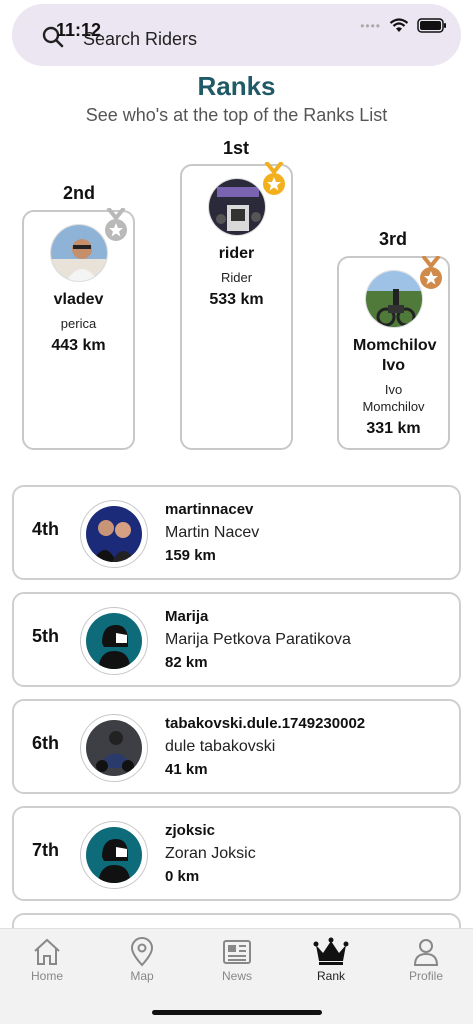  Describe the element at coordinates (45, 529) in the screenshot. I see `rank-place: 4th` at that location.